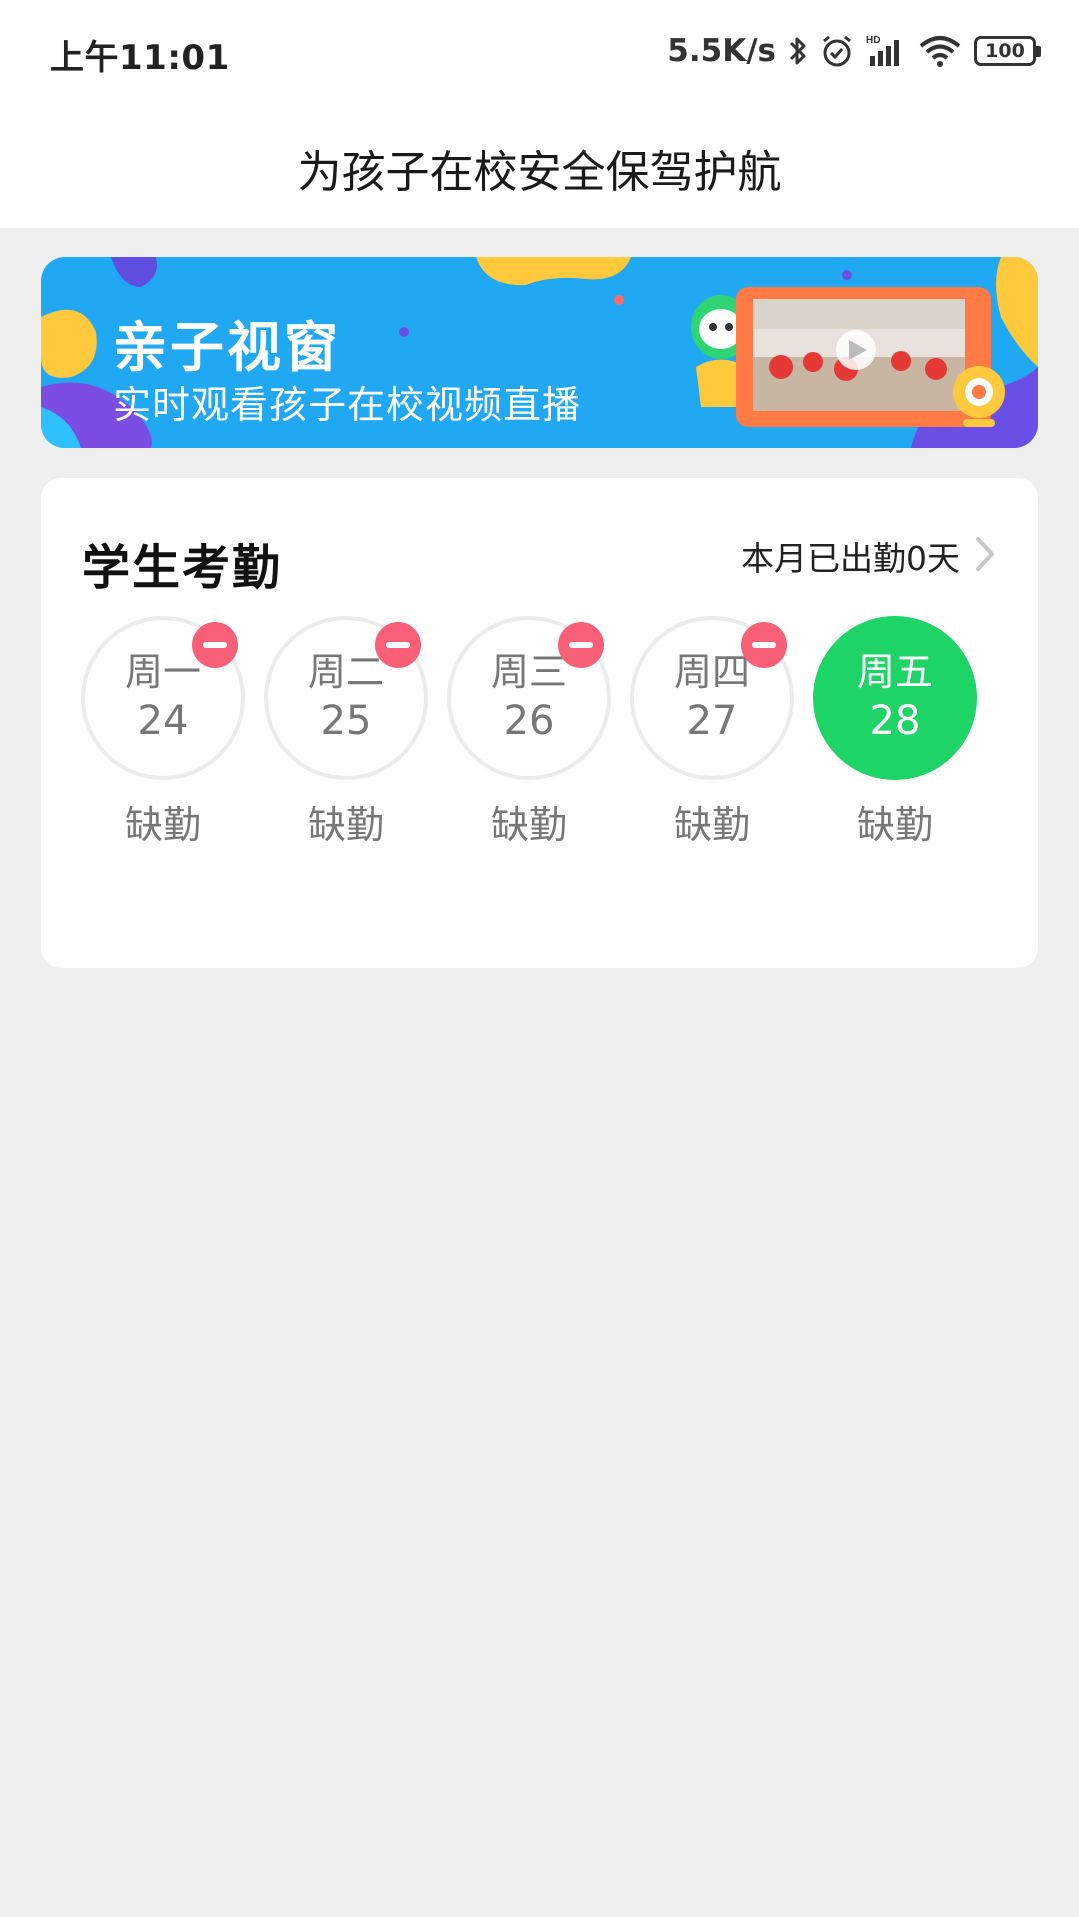  Describe the element at coordinates (529, 720) in the screenshot. I see `day-date: 26` at that location.